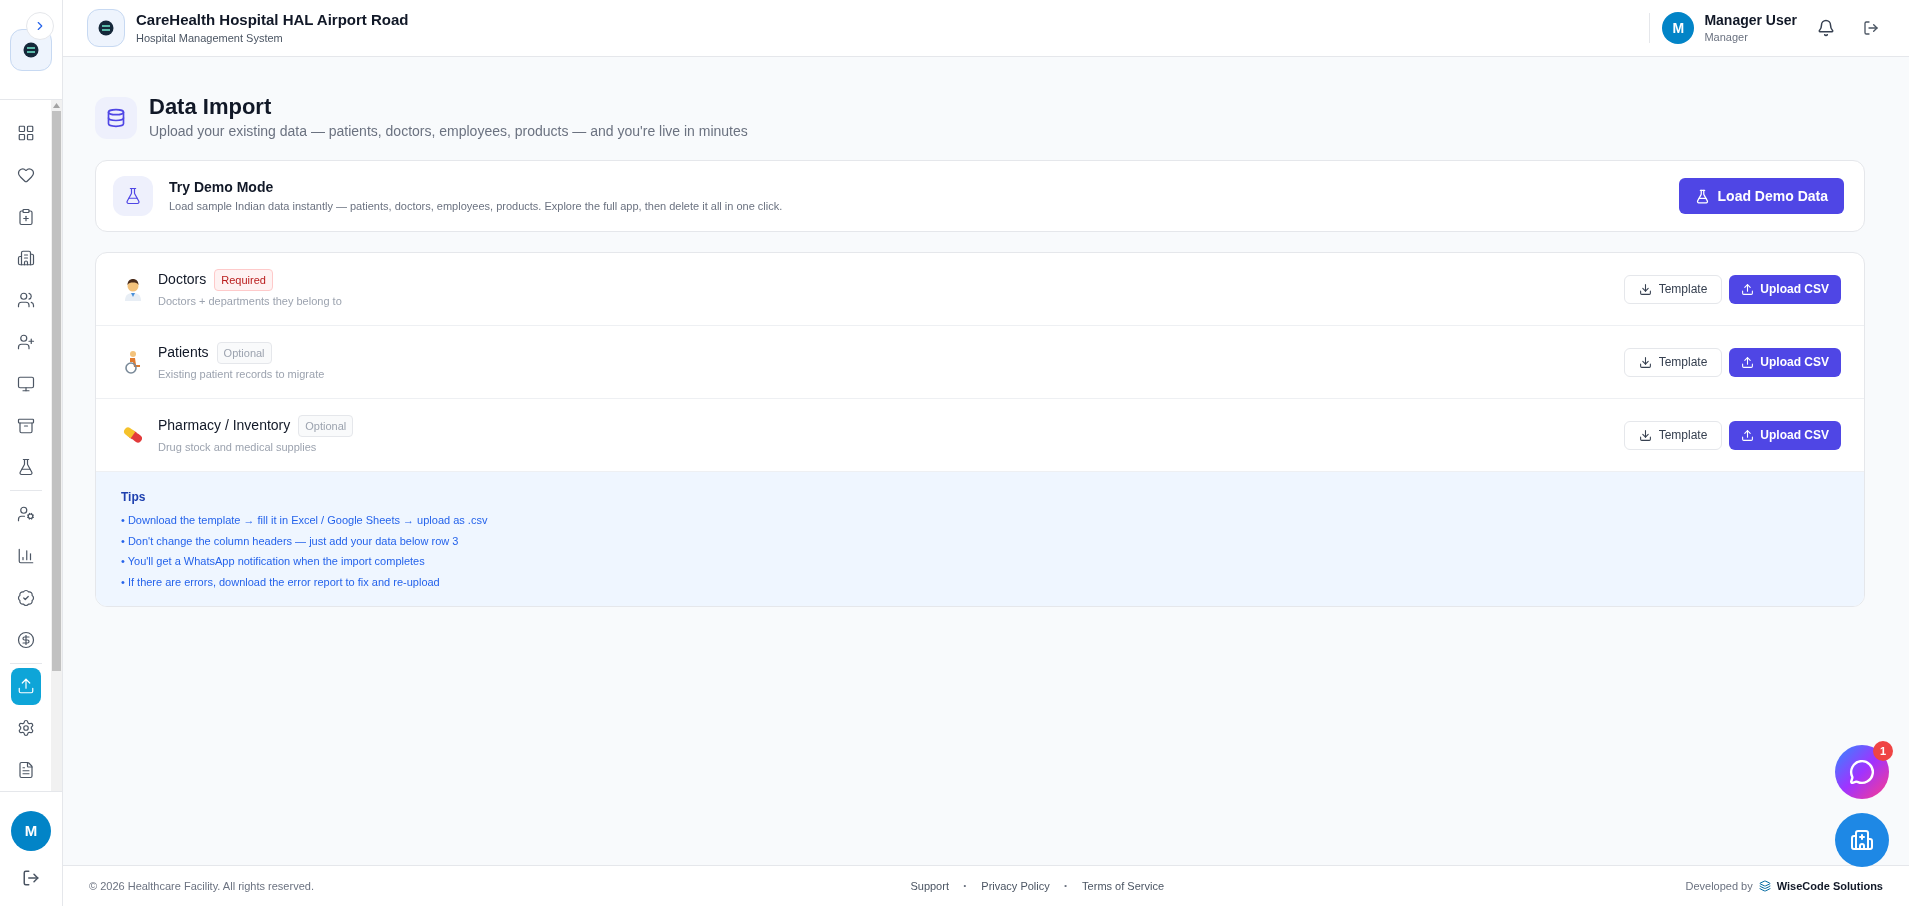 This screenshot has width=1909, height=906. I want to click on load-demo-button: Load Demo Data, so click(1761, 196).